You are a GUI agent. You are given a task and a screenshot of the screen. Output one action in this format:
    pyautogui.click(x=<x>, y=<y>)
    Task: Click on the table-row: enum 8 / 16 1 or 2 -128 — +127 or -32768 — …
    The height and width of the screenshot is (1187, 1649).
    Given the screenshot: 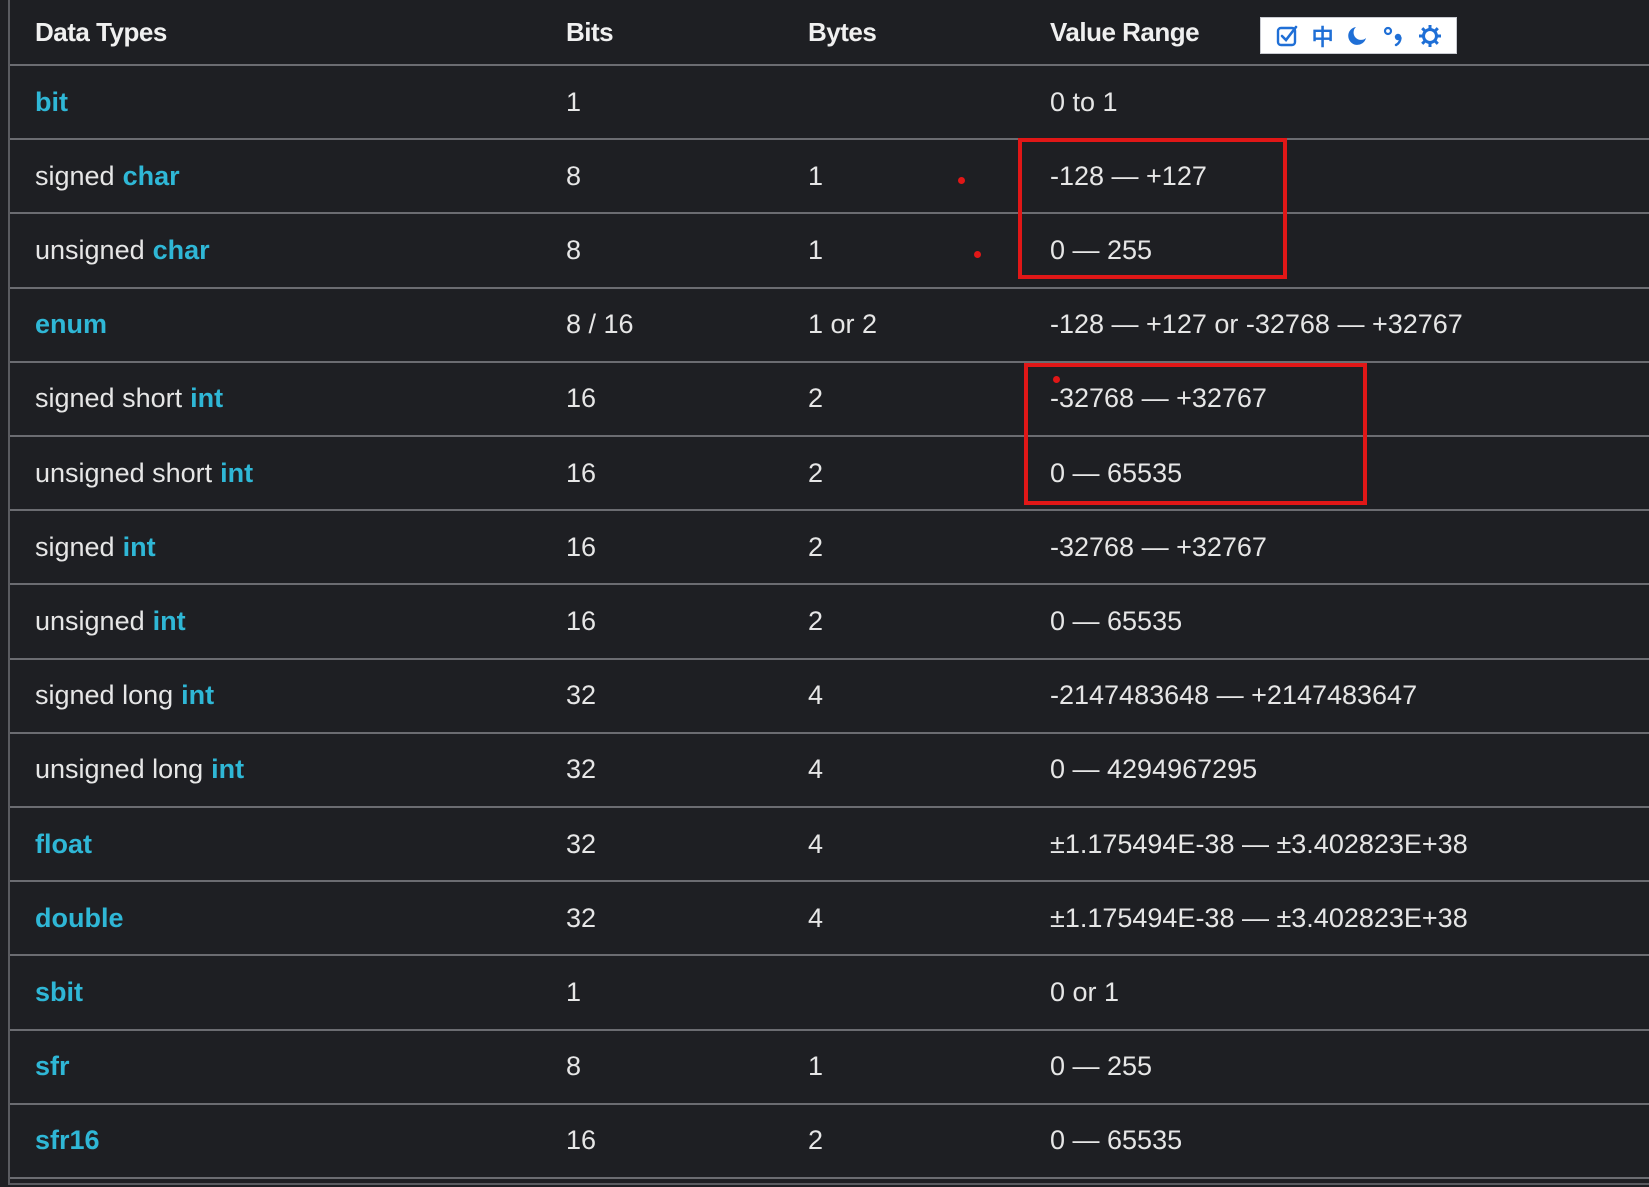 What is the action you would take?
    pyautogui.click(x=829, y=326)
    